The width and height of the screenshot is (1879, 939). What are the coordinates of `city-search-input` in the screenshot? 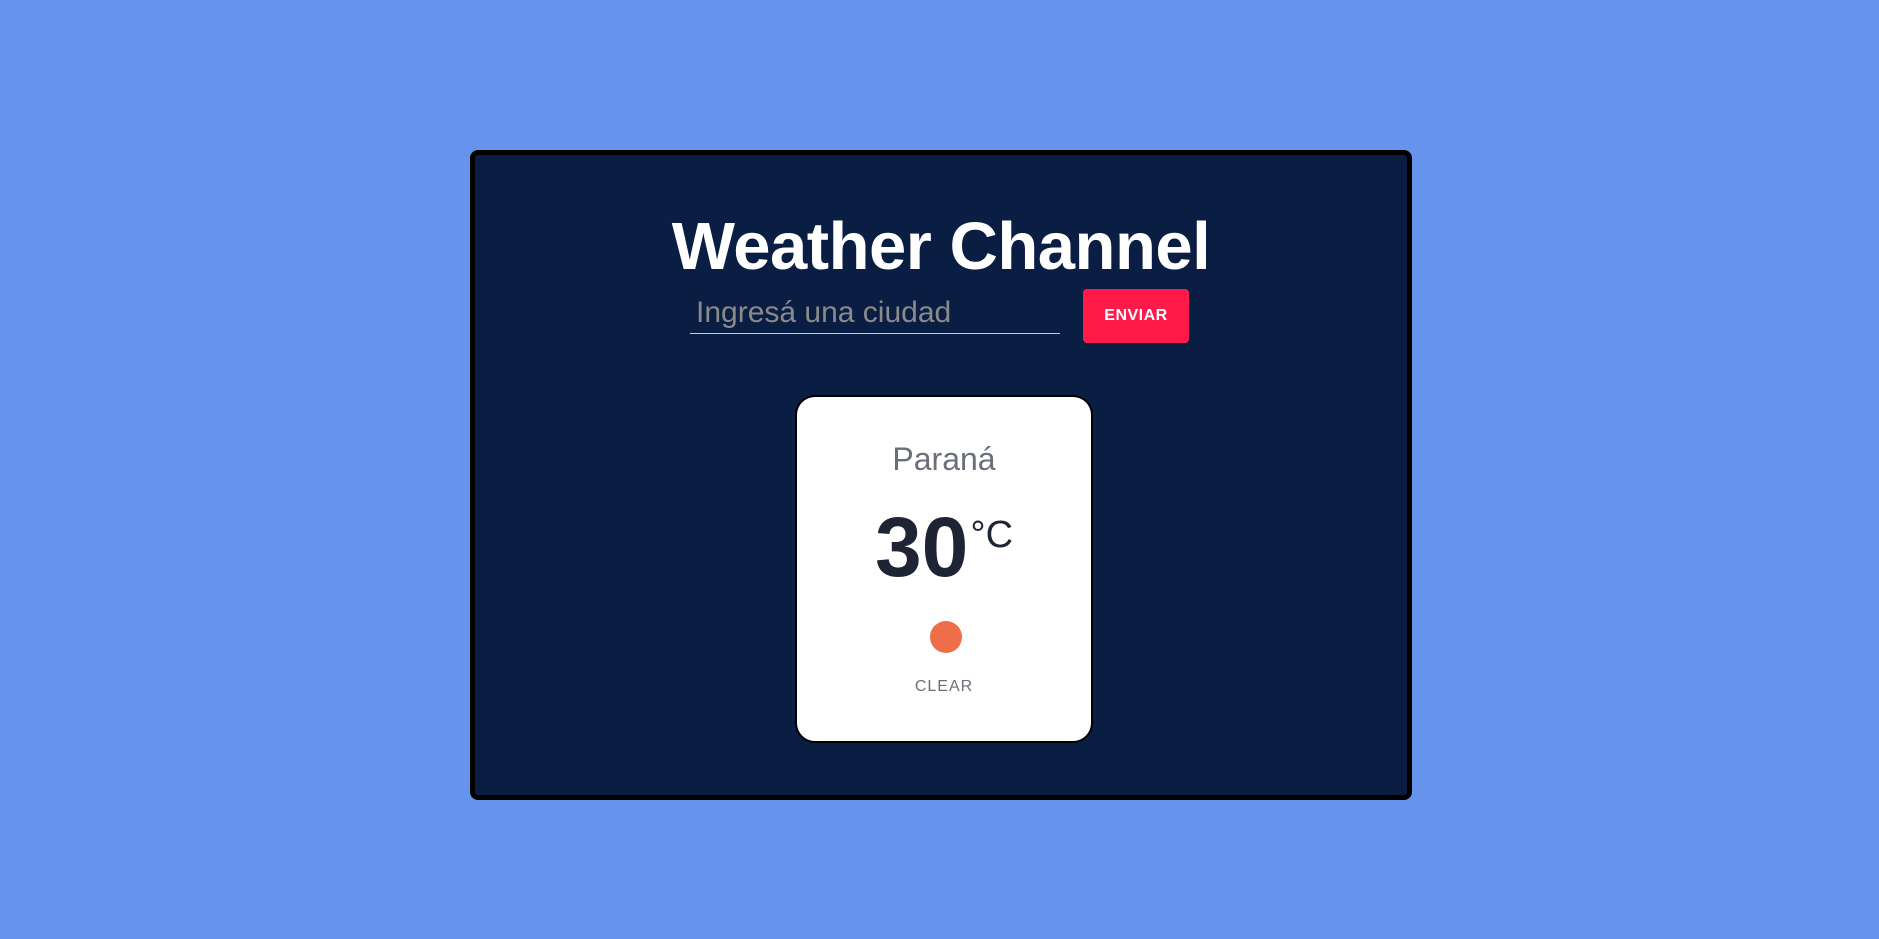 It's located at (875, 313).